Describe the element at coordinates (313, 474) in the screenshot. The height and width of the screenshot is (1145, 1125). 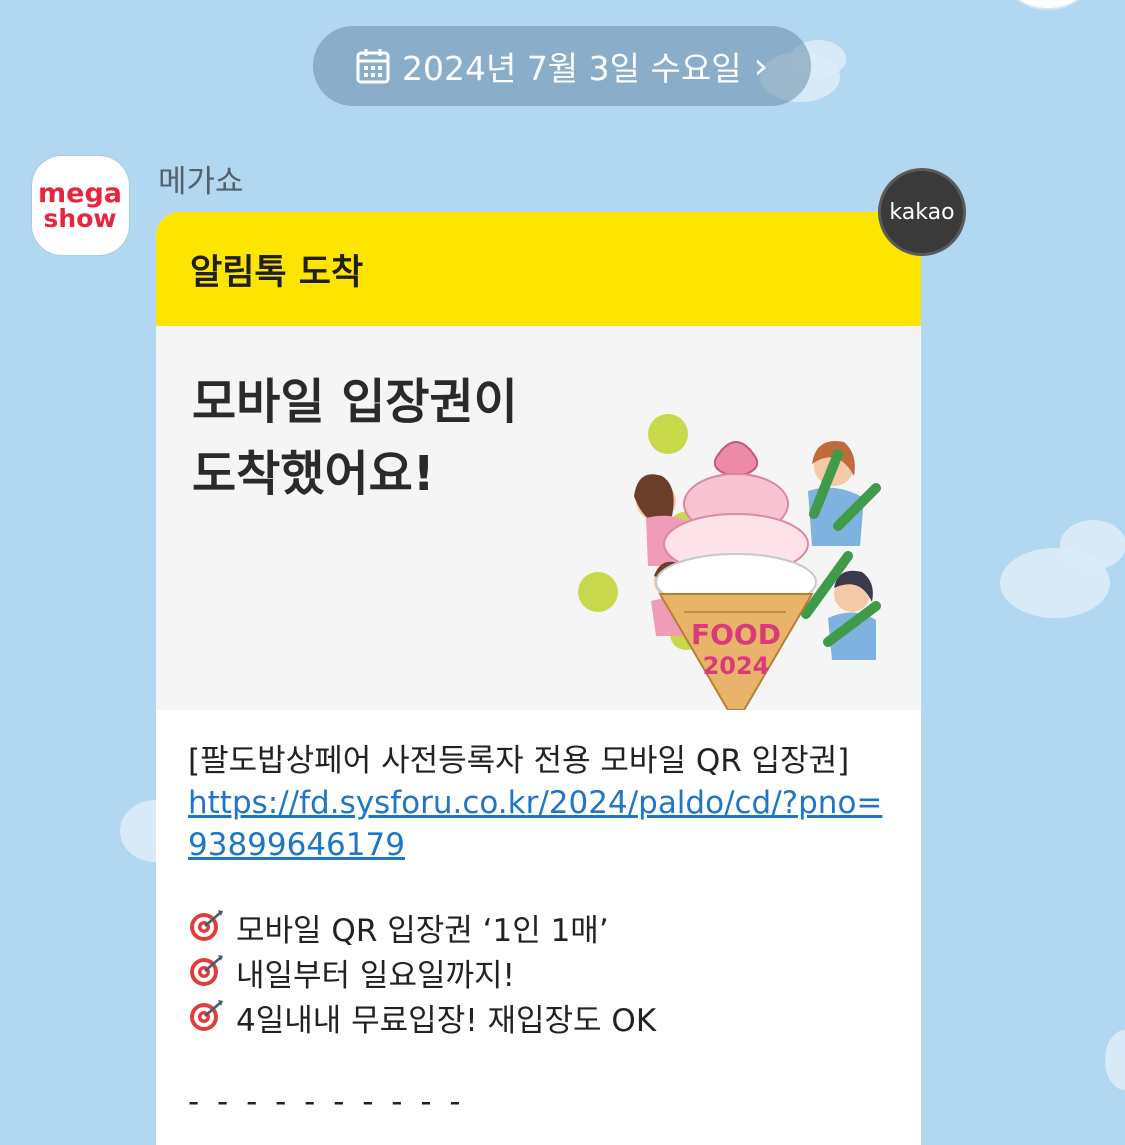
I see `hero-title-line2: 도착했어요!` at that location.